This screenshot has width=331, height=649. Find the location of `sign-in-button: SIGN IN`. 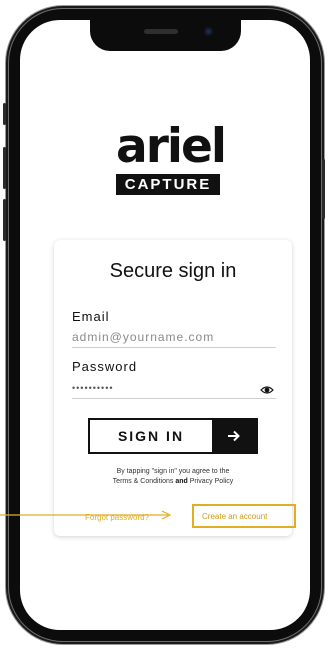

sign-in-button: SIGN IN is located at coordinates (173, 436).